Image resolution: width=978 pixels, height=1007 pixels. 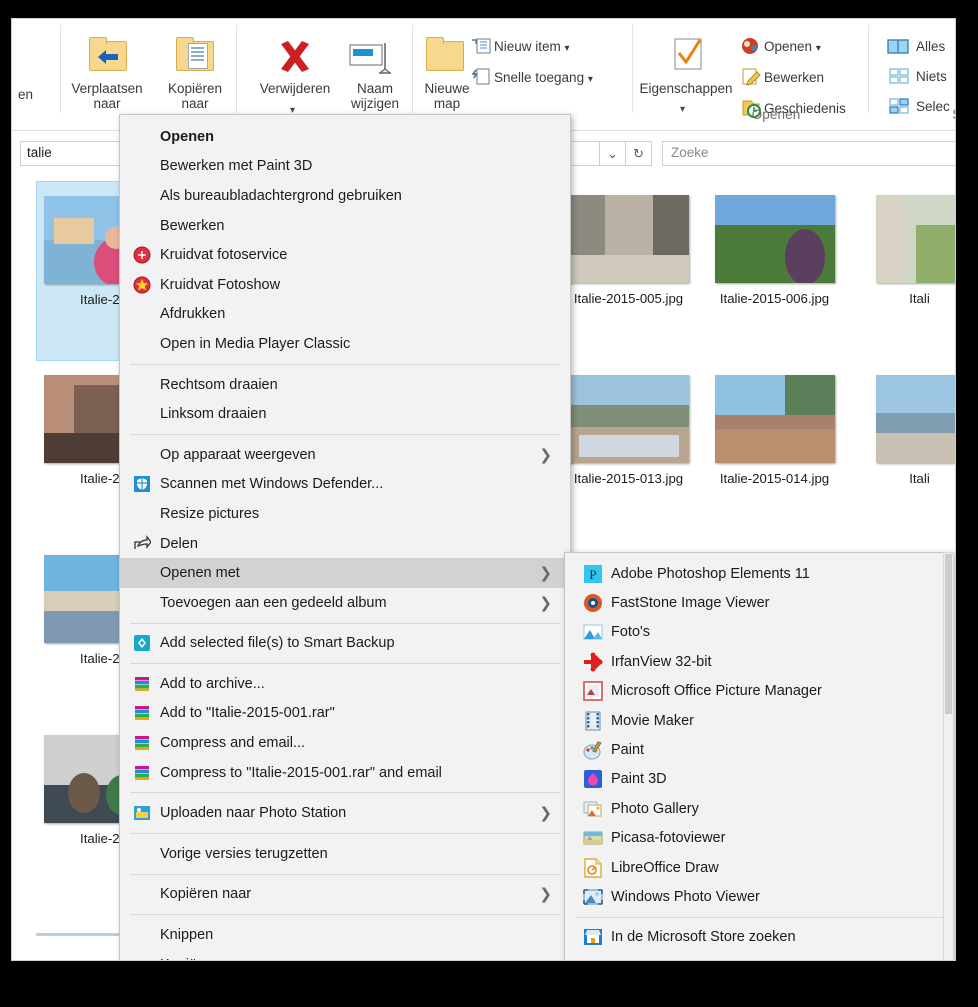 What do you see at coordinates (759, 867) in the screenshot?
I see `submenu-item-libreoffice-draw: LibreOffice Draw` at bounding box center [759, 867].